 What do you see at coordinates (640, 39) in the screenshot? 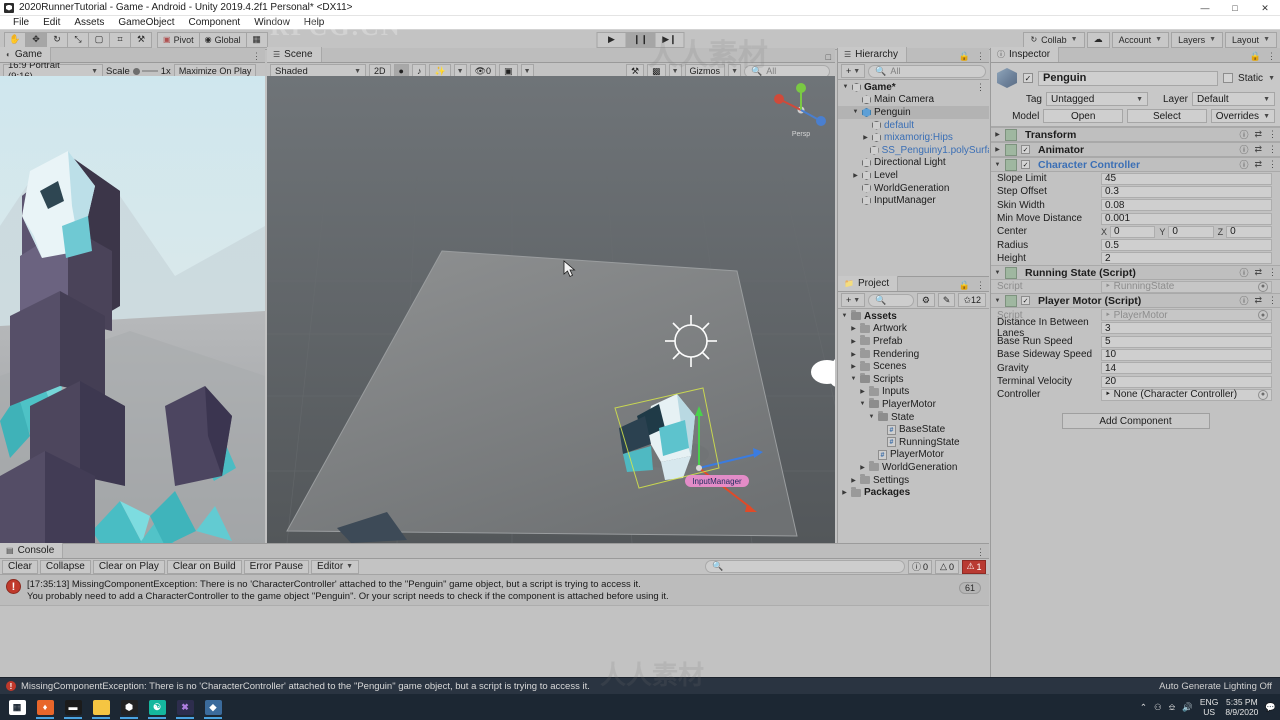
I see `pause-button: ❙❙` at bounding box center [640, 39].